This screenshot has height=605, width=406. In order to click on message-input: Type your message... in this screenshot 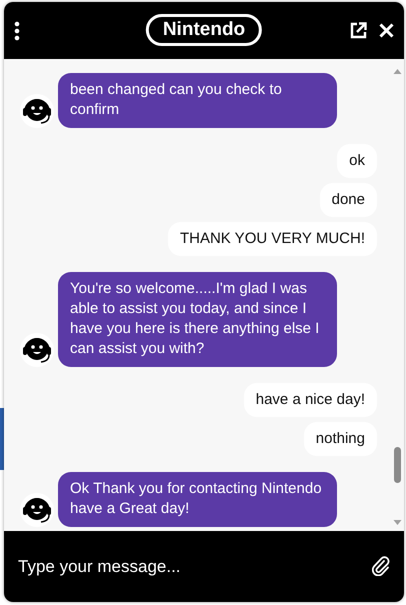, I will do `click(204, 566)`.